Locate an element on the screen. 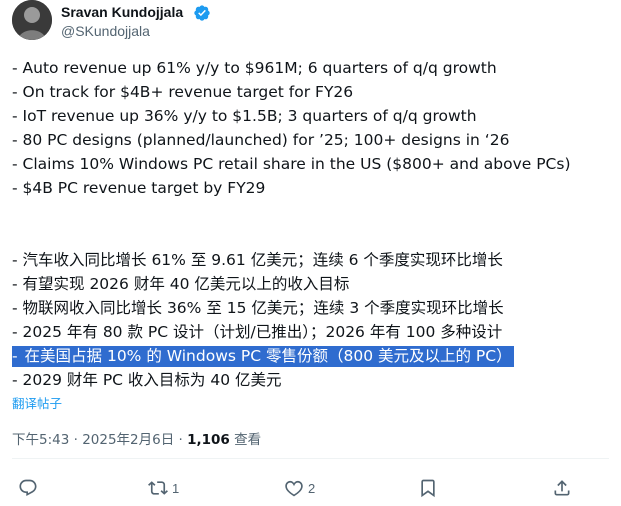 This screenshot has width=621, height=506. heart-icon is located at coordinates (294, 488).